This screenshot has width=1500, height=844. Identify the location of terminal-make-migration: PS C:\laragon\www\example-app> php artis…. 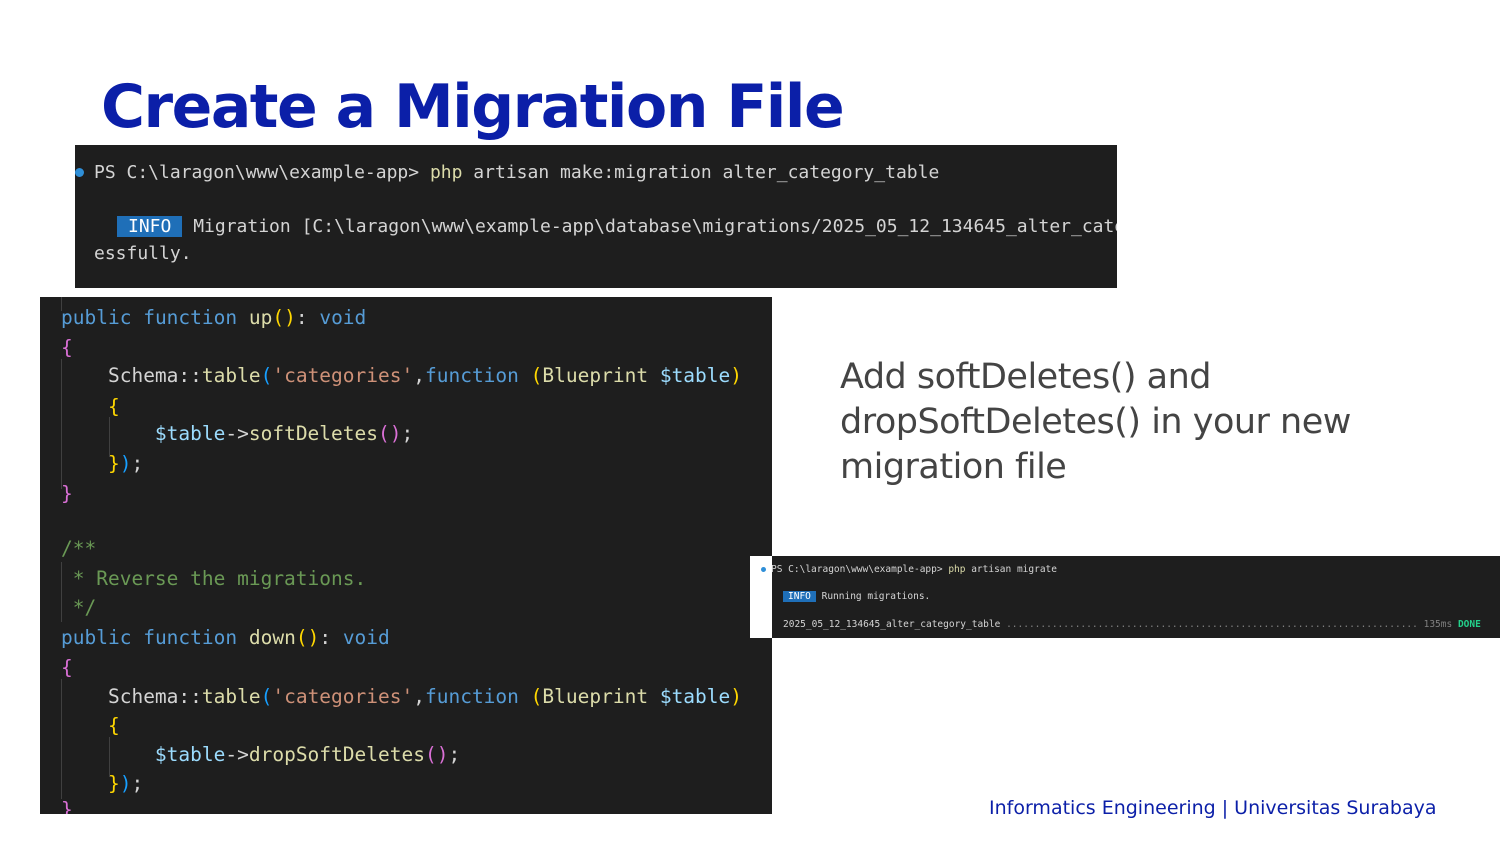
(596, 216).